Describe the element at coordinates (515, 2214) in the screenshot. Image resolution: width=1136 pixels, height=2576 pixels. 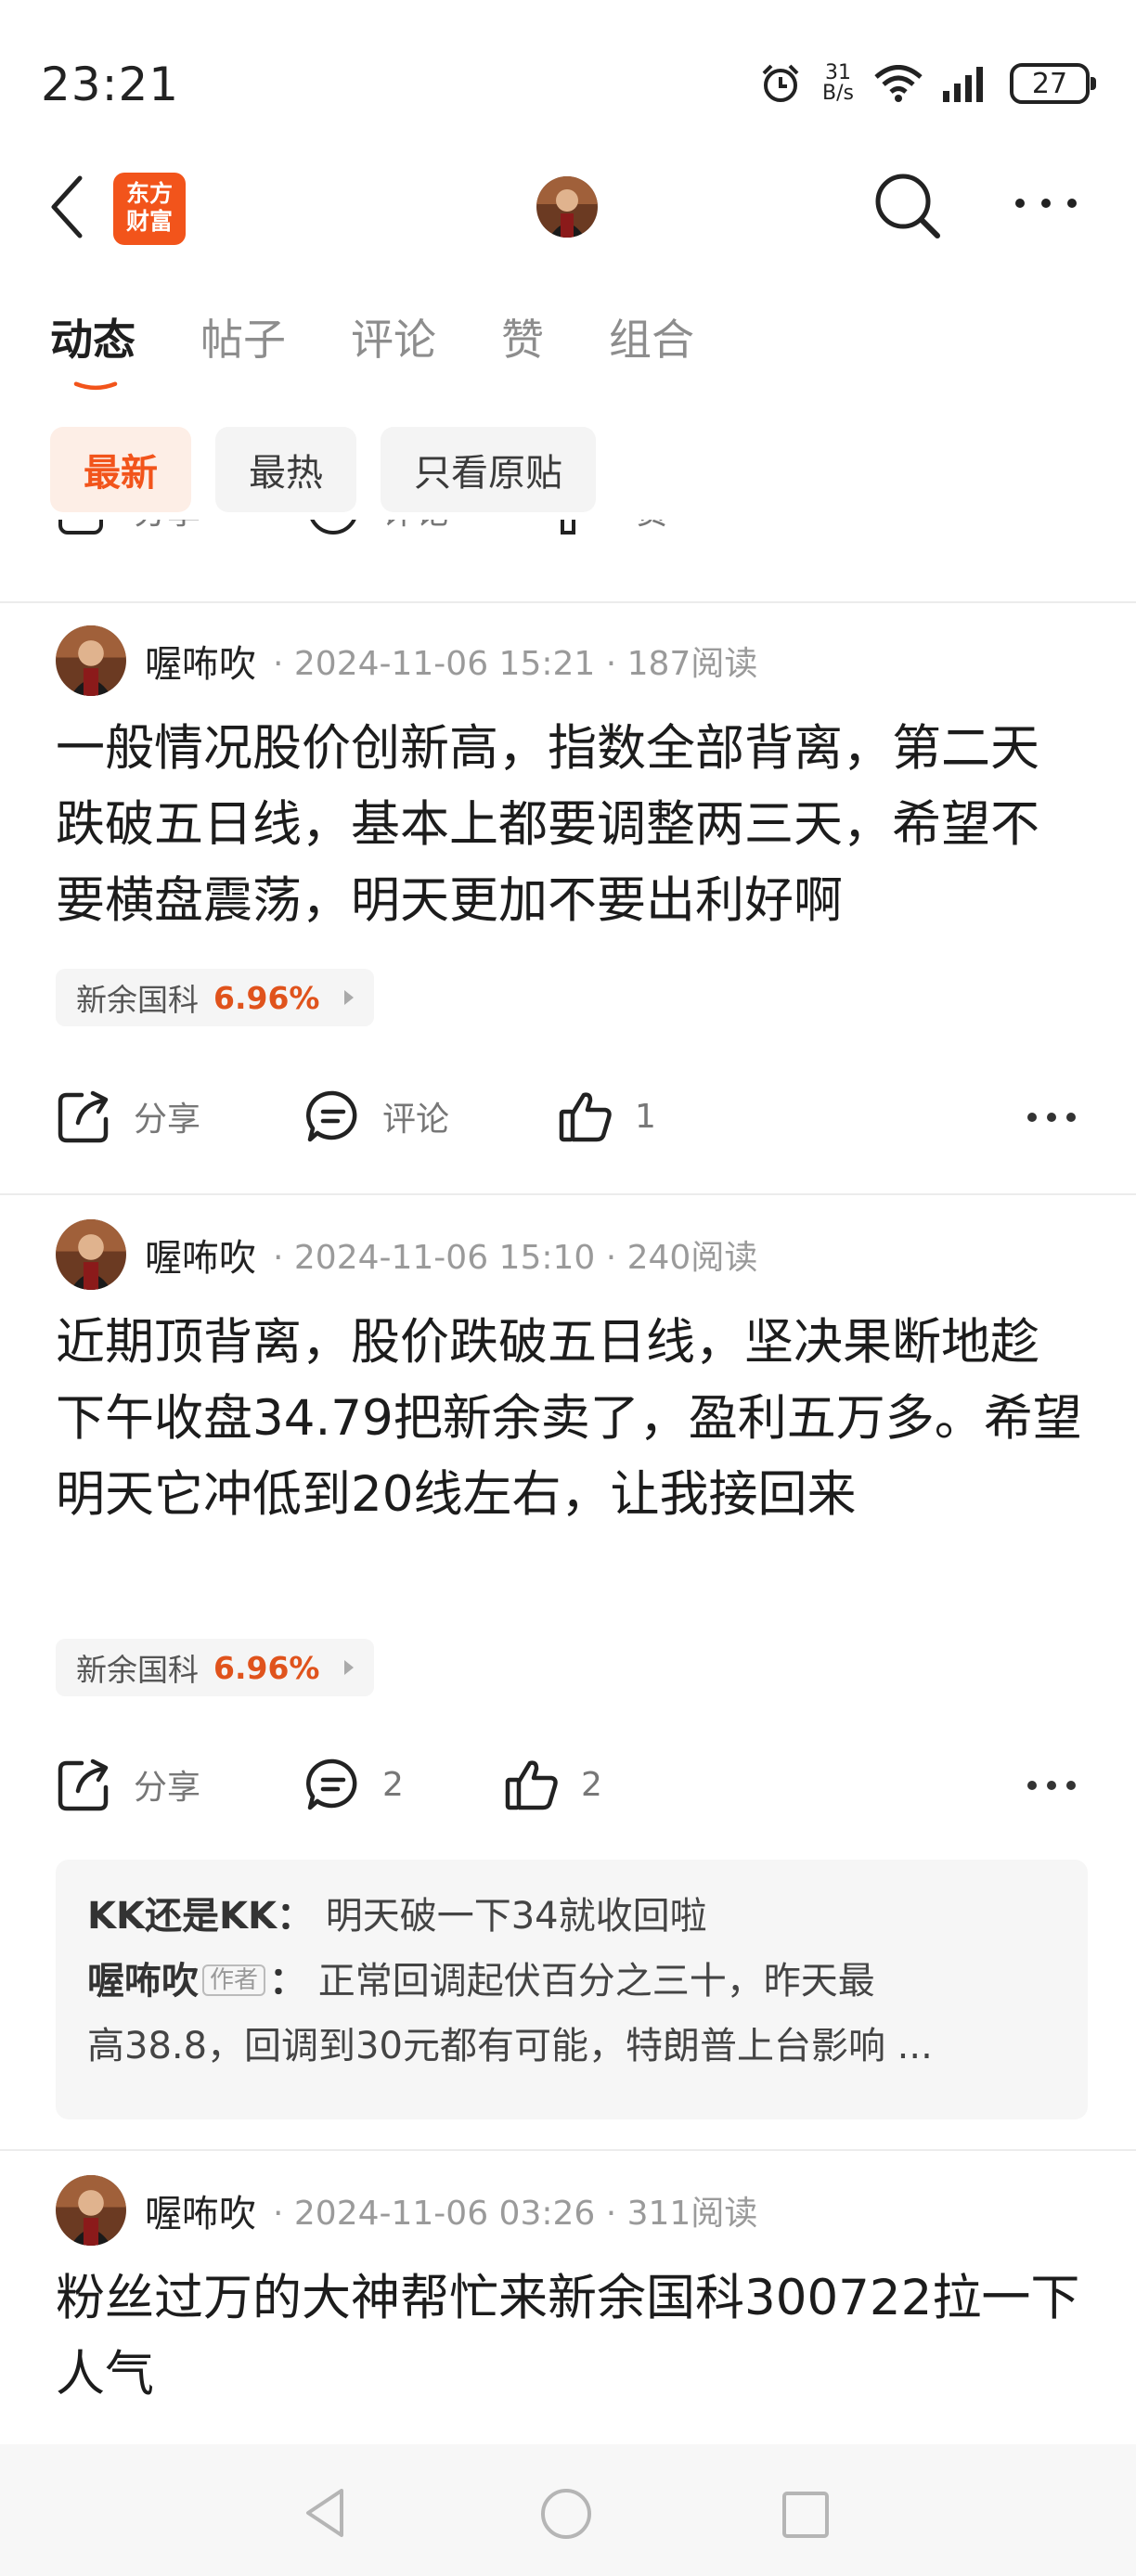
I see `post-time-reads: · 2024-11-06 03:26 · 311阅读` at that location.